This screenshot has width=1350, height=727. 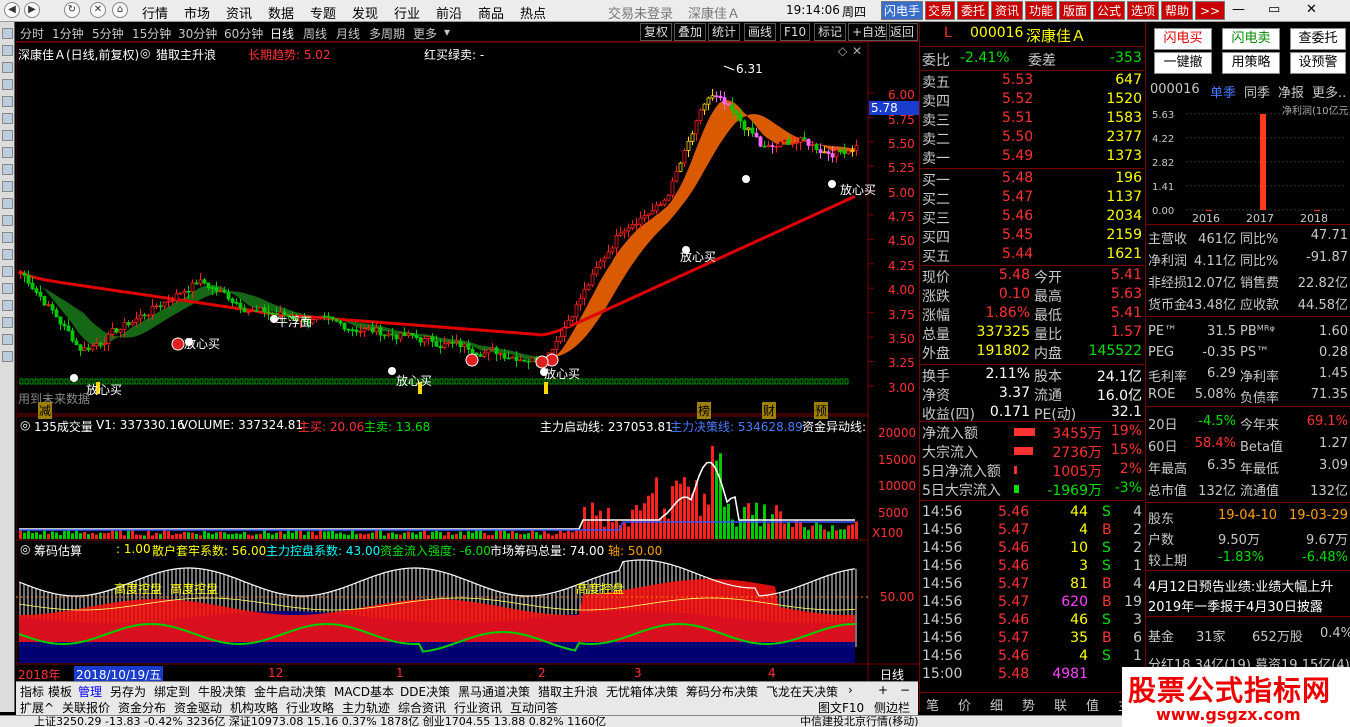 What do you see at coordinates (422, 707) in the screenshot?
I see `tab-zonghe: 综合资讯` at bounding box center [422, 707].